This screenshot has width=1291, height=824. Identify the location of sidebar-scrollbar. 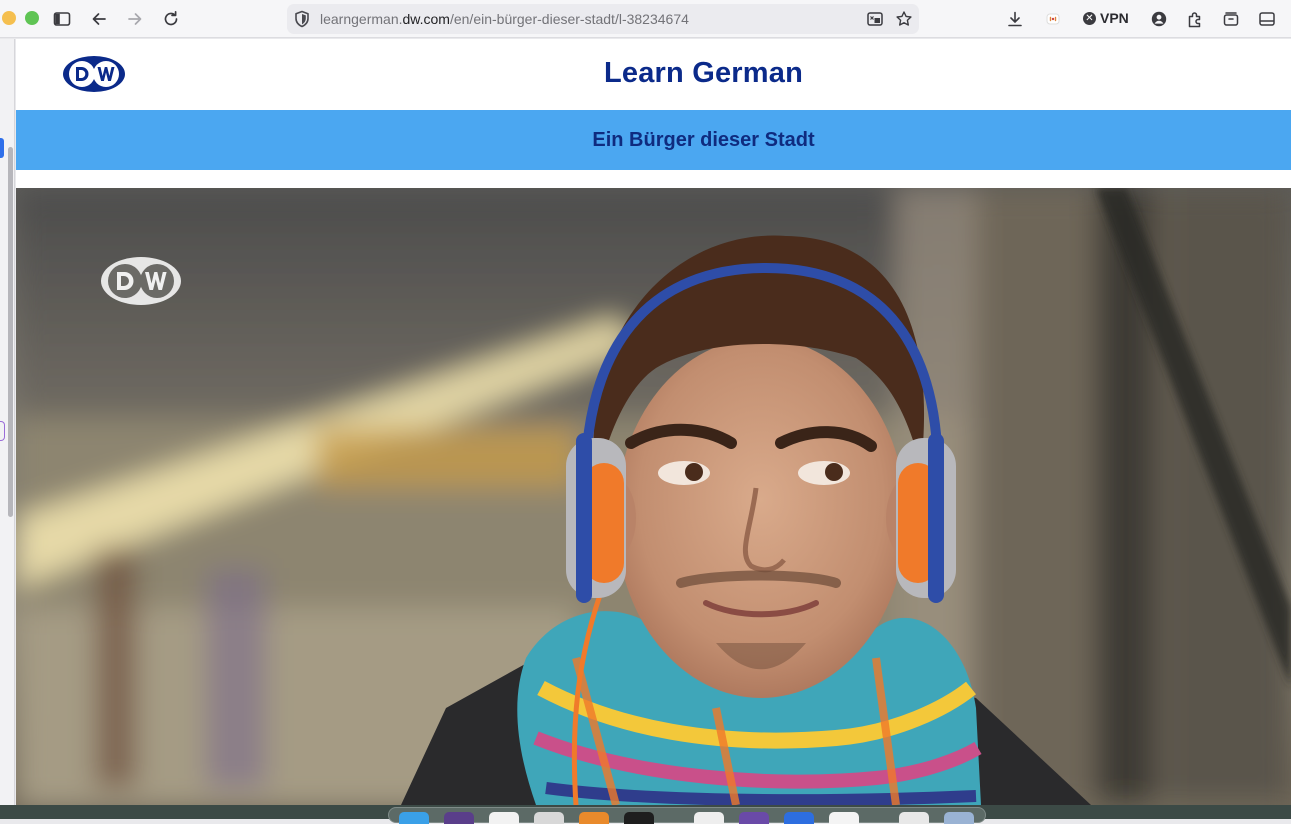
(10, 332).